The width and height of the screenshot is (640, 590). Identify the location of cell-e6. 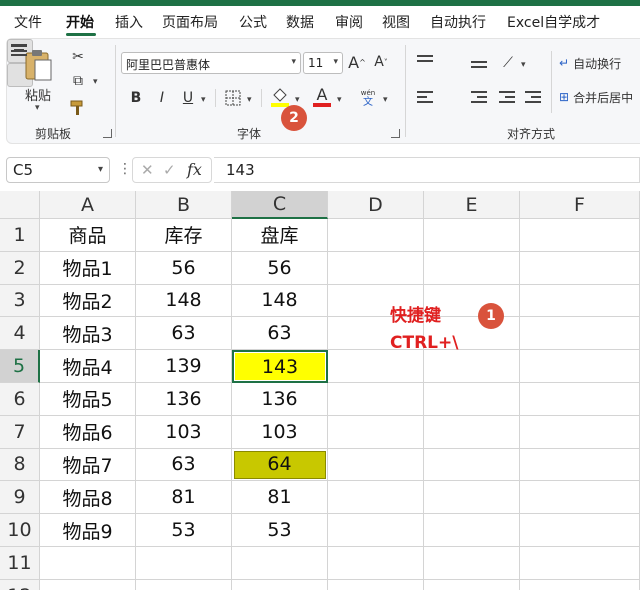
(472, 399).